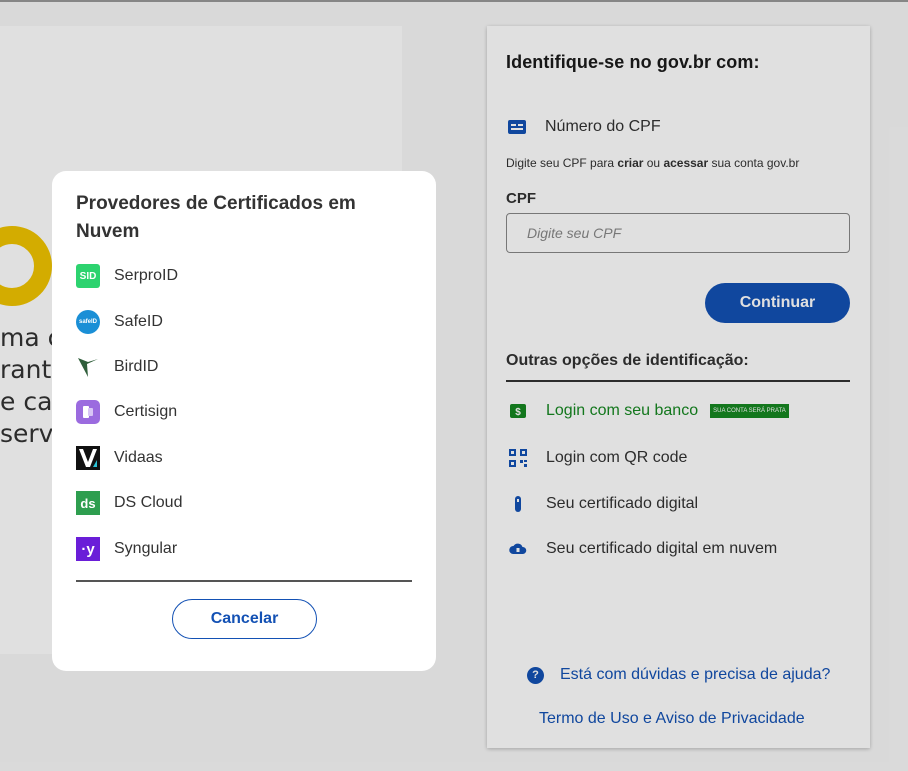 This screenshot has height=771, width=908. Describe the element at coordinates (138, 457) in the screenshot. I see `provider-label: Vidaas` at that location.